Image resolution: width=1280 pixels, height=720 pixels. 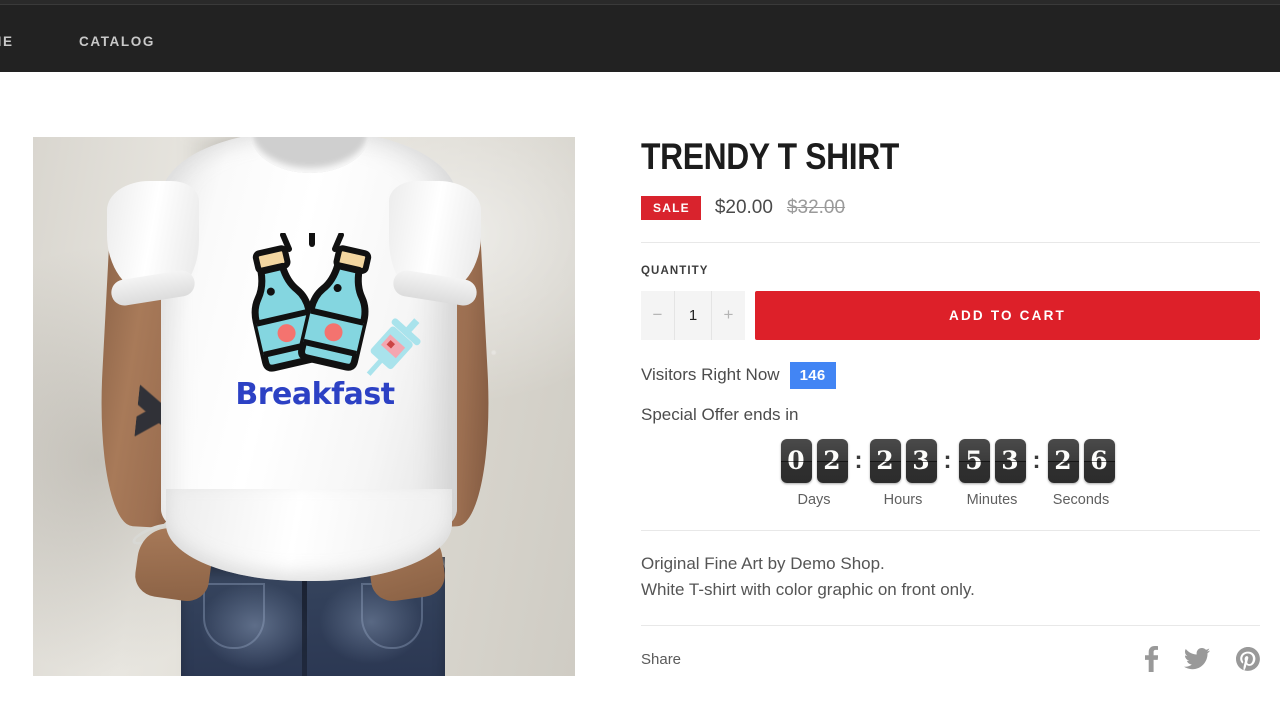 I want to click on countdown-label-hours: Hours, so click(x=903, y=499).